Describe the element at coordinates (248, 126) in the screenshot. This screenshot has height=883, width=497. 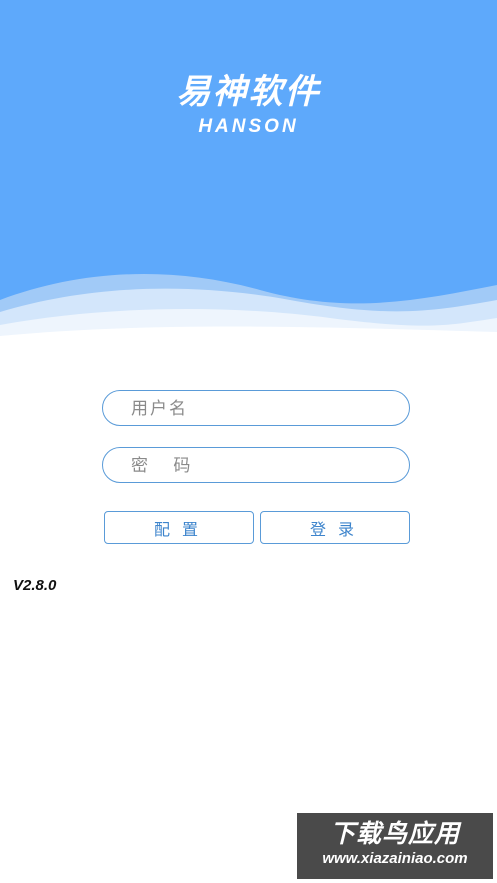
I see `brand-name-en: HANSON` at that location.